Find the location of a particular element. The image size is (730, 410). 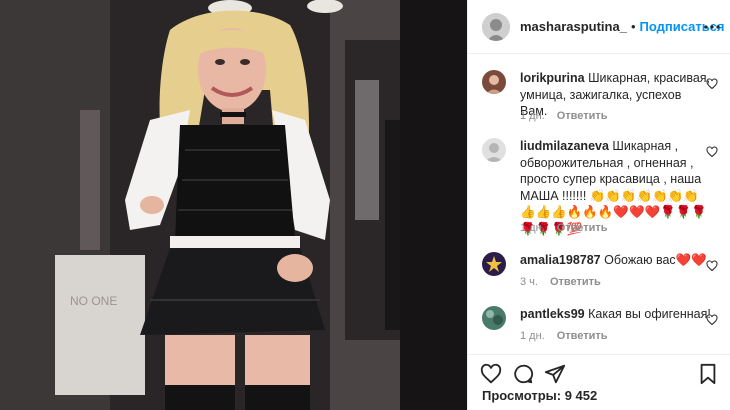

commenter-username: amalia198787 is located at coordinates (560, 260).